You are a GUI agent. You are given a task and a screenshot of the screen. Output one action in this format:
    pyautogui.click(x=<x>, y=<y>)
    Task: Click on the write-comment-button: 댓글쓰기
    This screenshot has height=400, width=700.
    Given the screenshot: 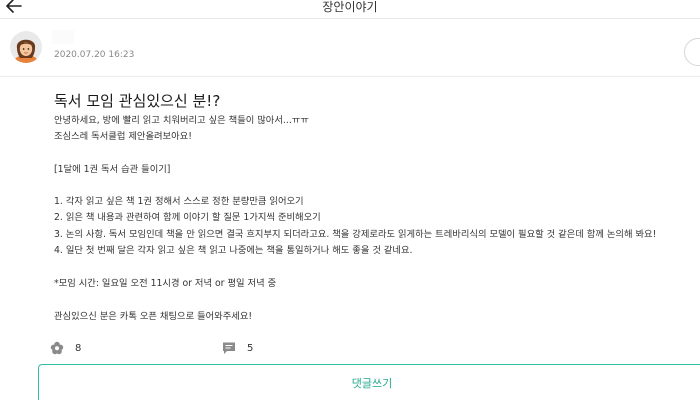 What is the action you would take?
    pyautogui.click(x=369, y=382)
    